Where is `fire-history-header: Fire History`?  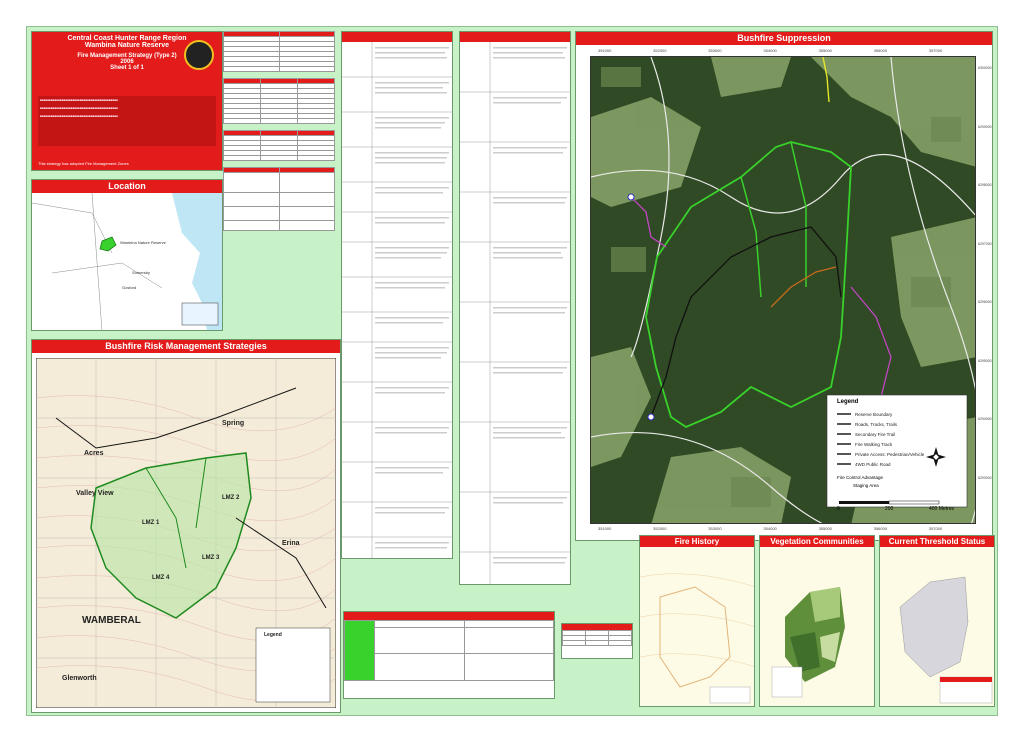
fire-history-header: Fire History is located at coordinates (697, 541).